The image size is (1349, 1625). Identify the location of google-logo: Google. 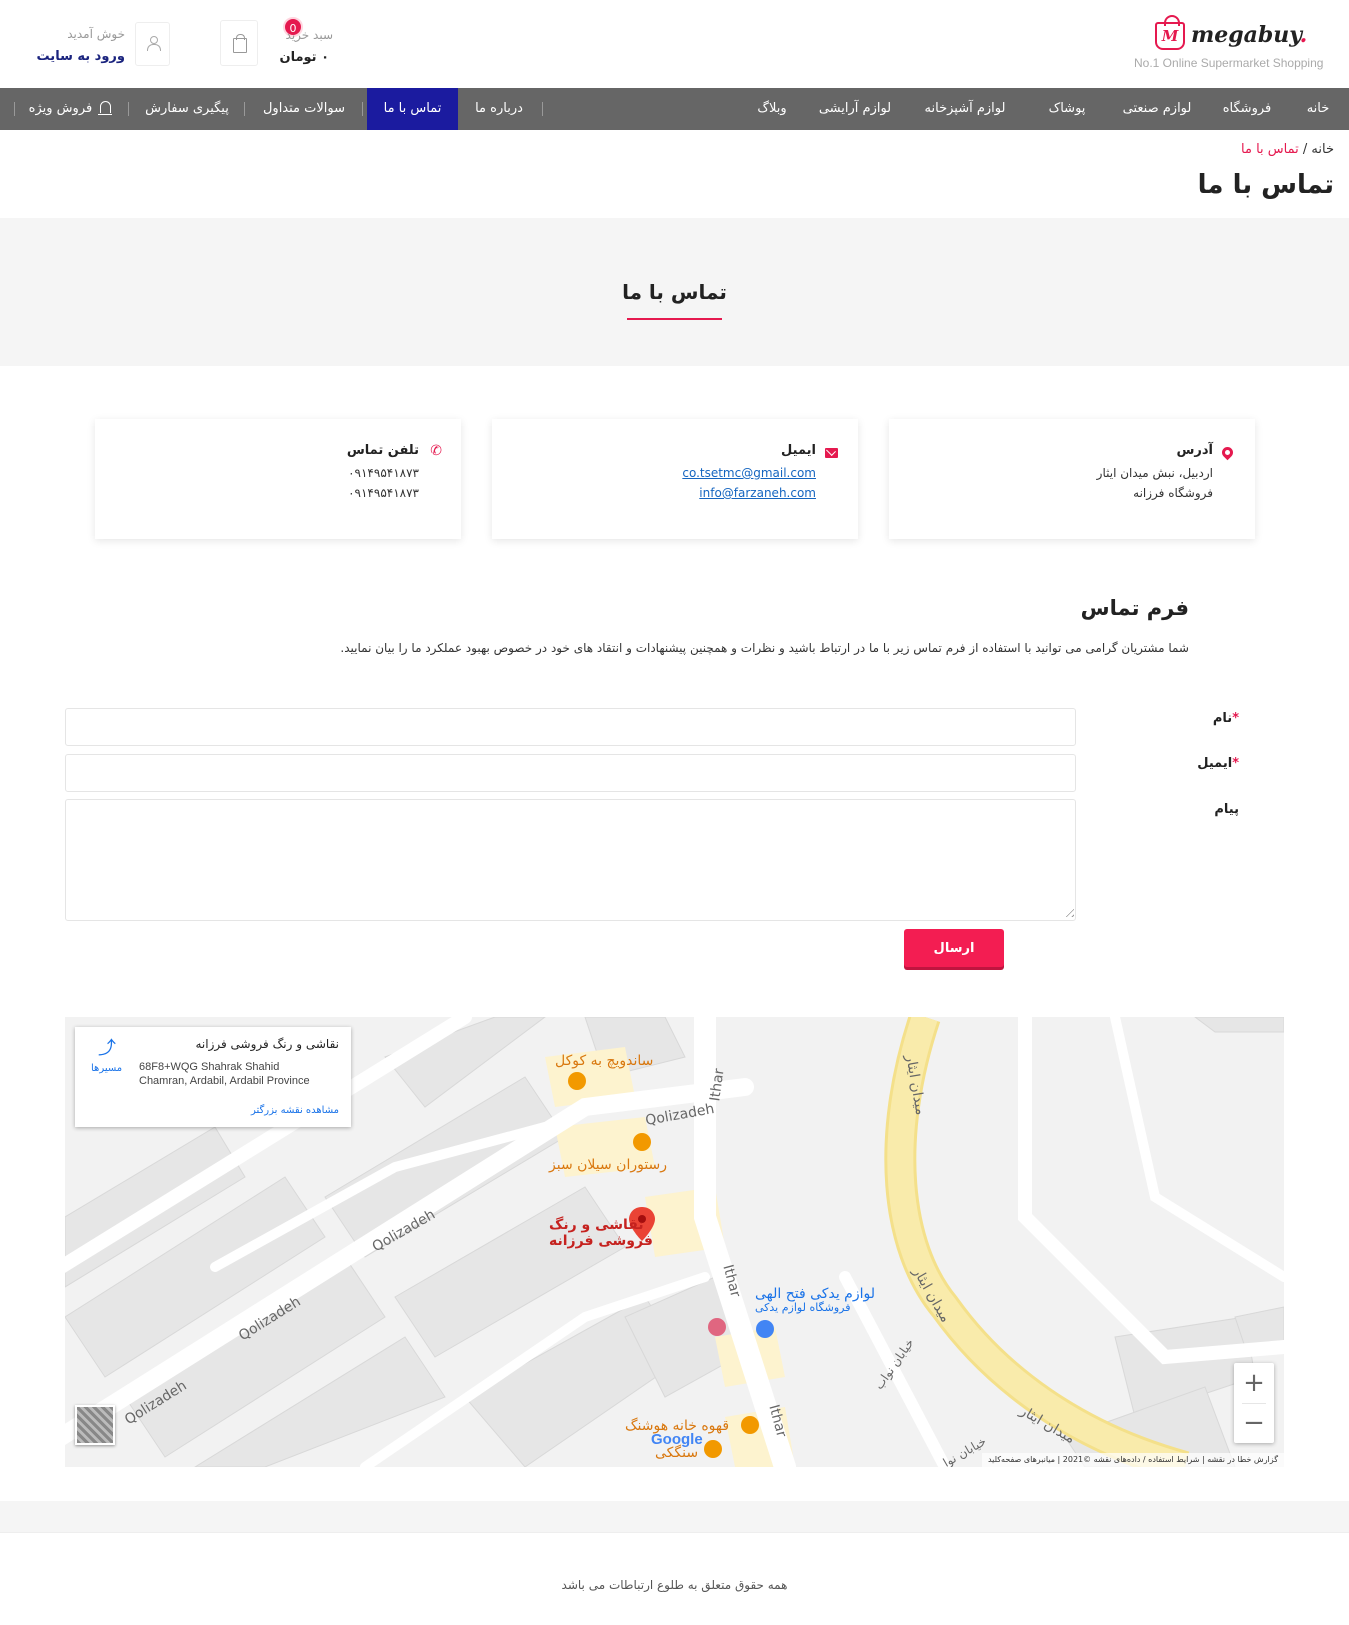
(677, 1439).